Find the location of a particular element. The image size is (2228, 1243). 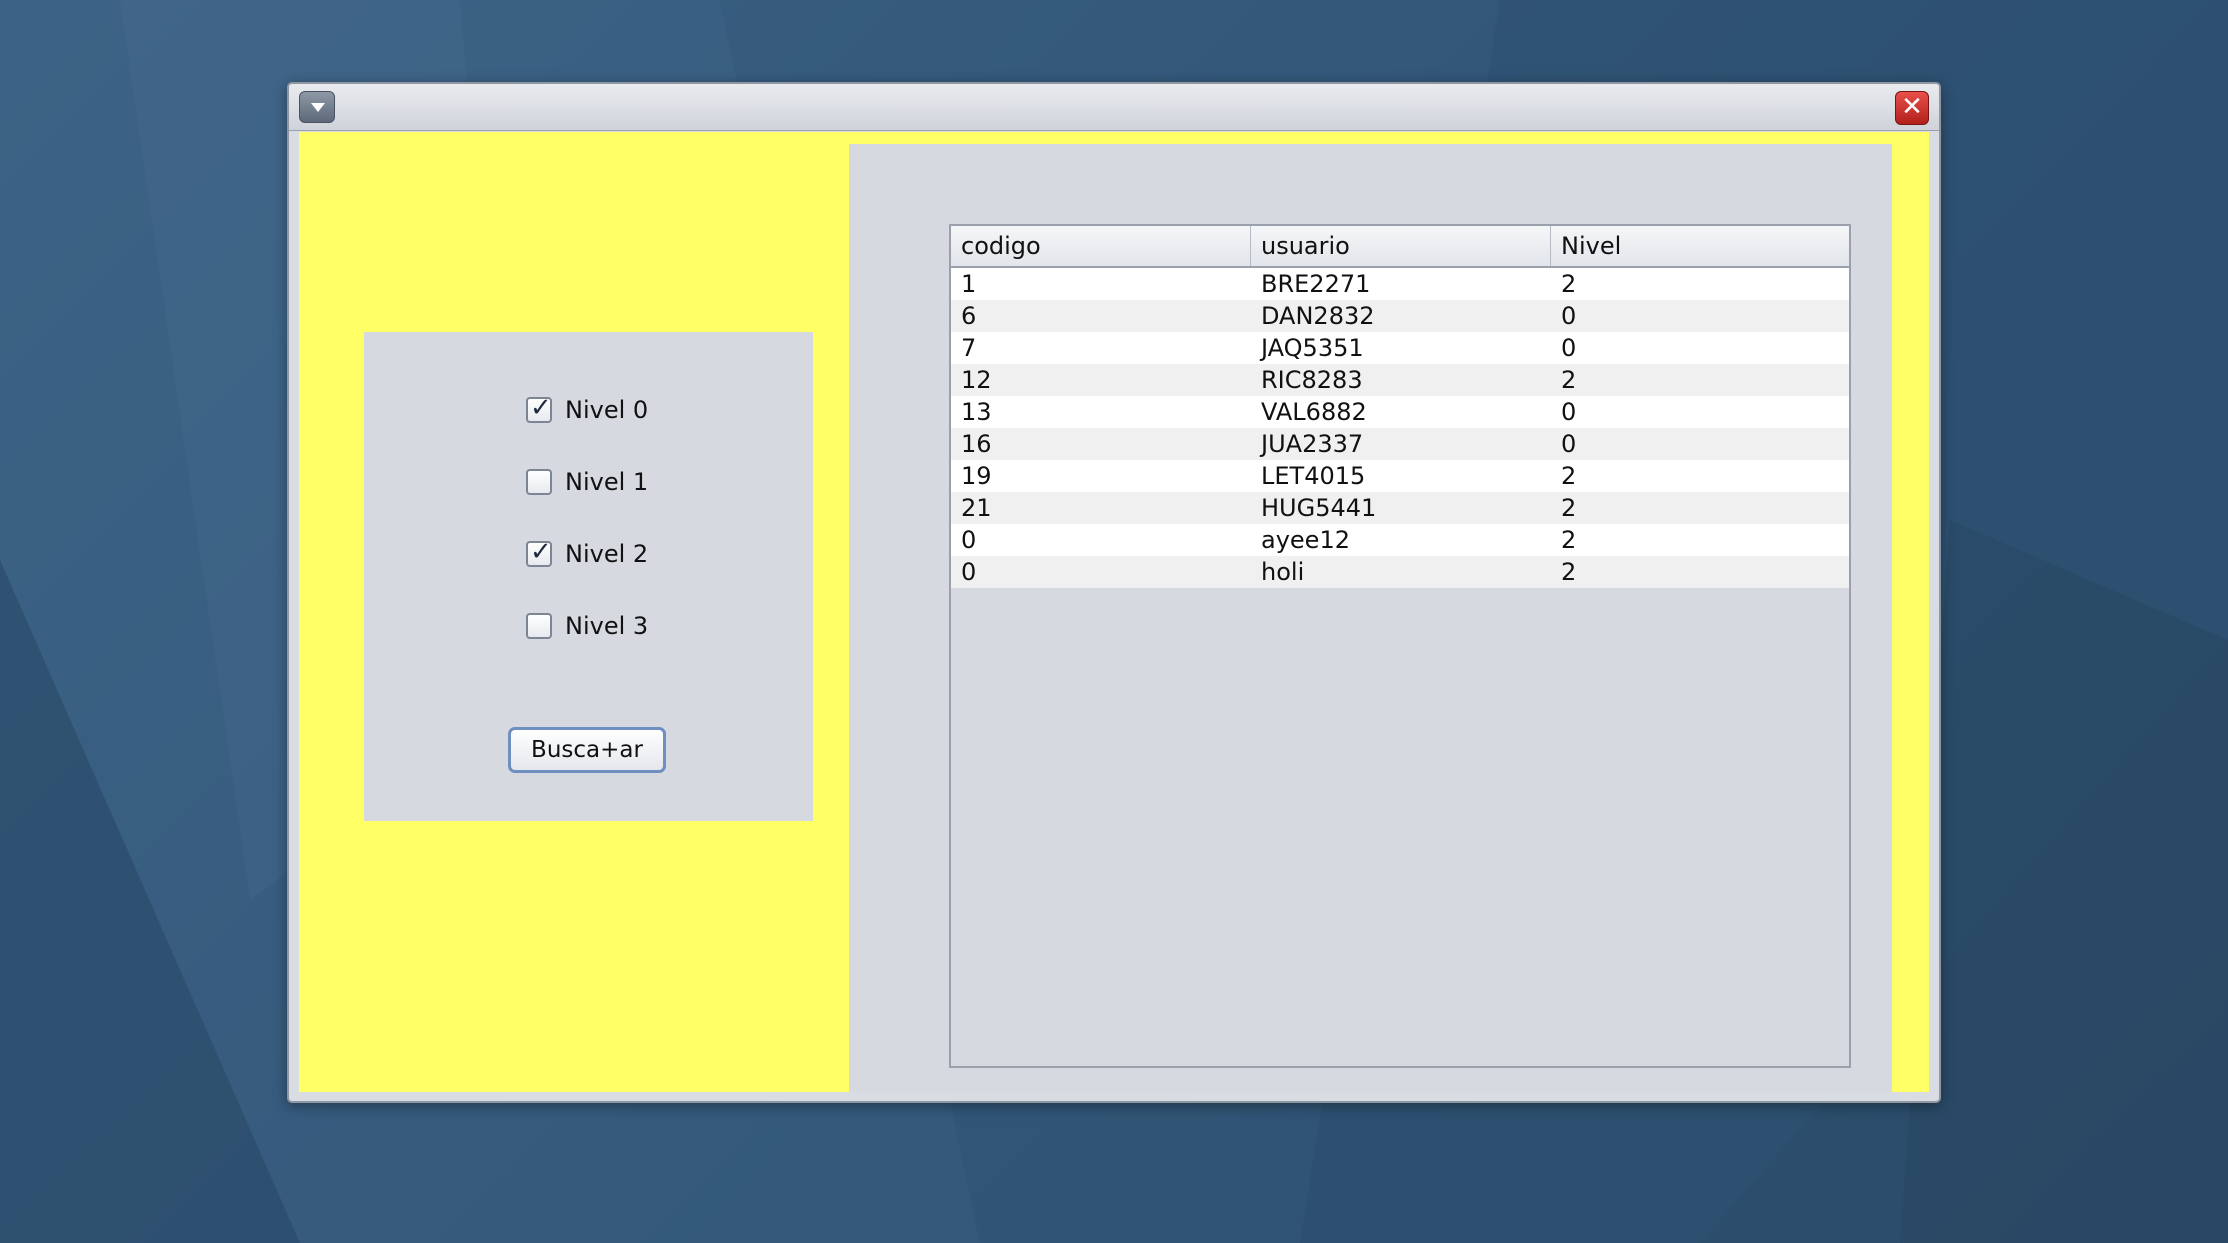

table-cell-usuario: JAQ5351 is located at coordinates (1312, 348).